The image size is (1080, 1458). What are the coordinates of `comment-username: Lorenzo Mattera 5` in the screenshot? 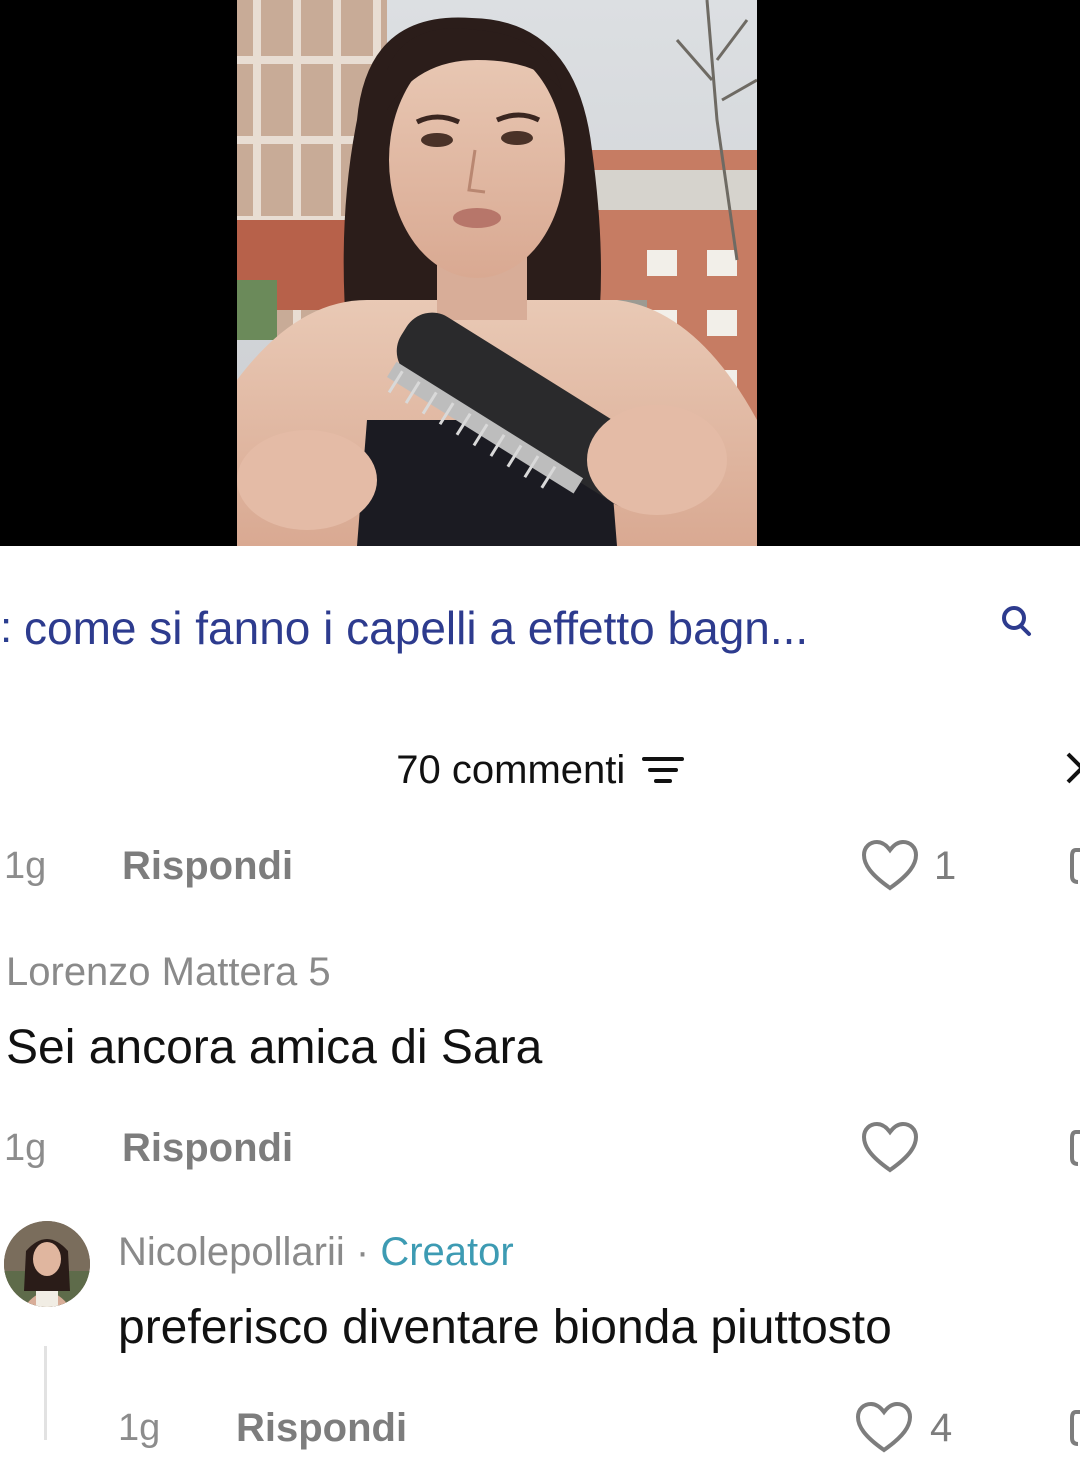 It's located at (168, 972).